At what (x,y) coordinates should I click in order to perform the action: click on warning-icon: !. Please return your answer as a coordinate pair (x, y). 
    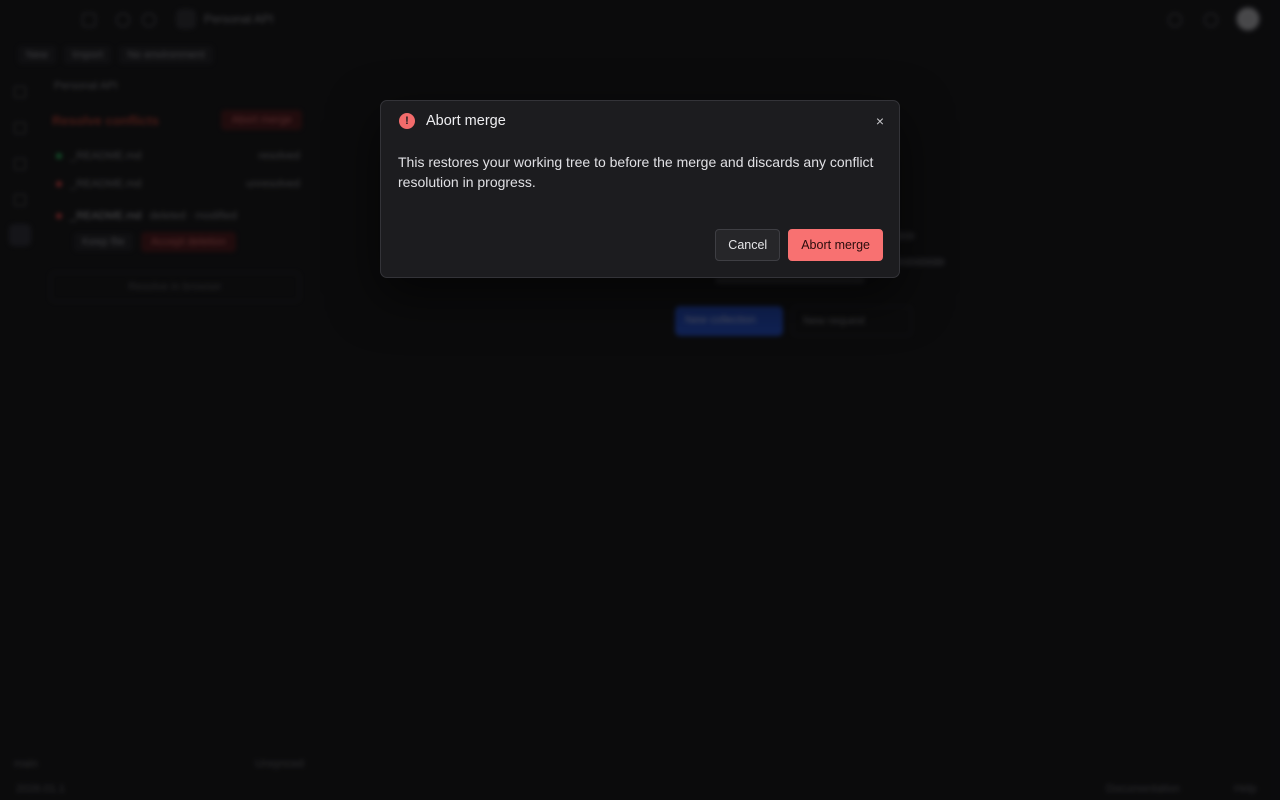
    Looking at the image, I should click on (407, 121).